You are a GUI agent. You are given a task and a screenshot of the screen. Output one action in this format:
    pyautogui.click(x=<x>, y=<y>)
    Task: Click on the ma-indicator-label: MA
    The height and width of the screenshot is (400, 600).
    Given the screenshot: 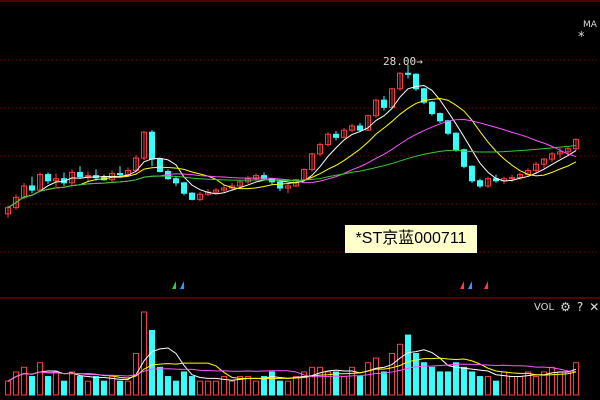 What is the action you would take?
    pyautogui.click(x=590, y=25)
    